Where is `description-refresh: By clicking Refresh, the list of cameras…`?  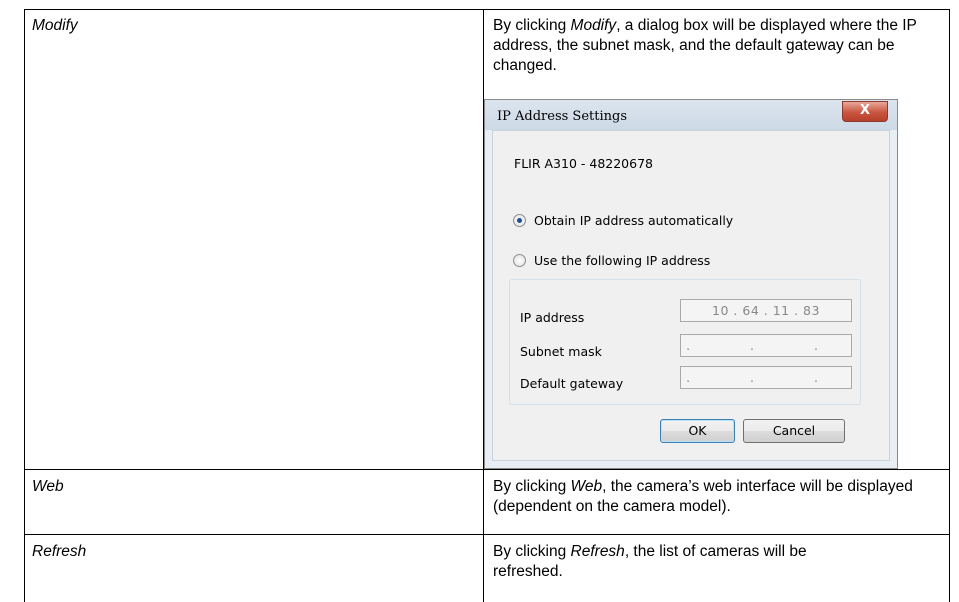 description-refresh: By clicking Refresh, the list of cameras… is located at coordinates (650, 561).